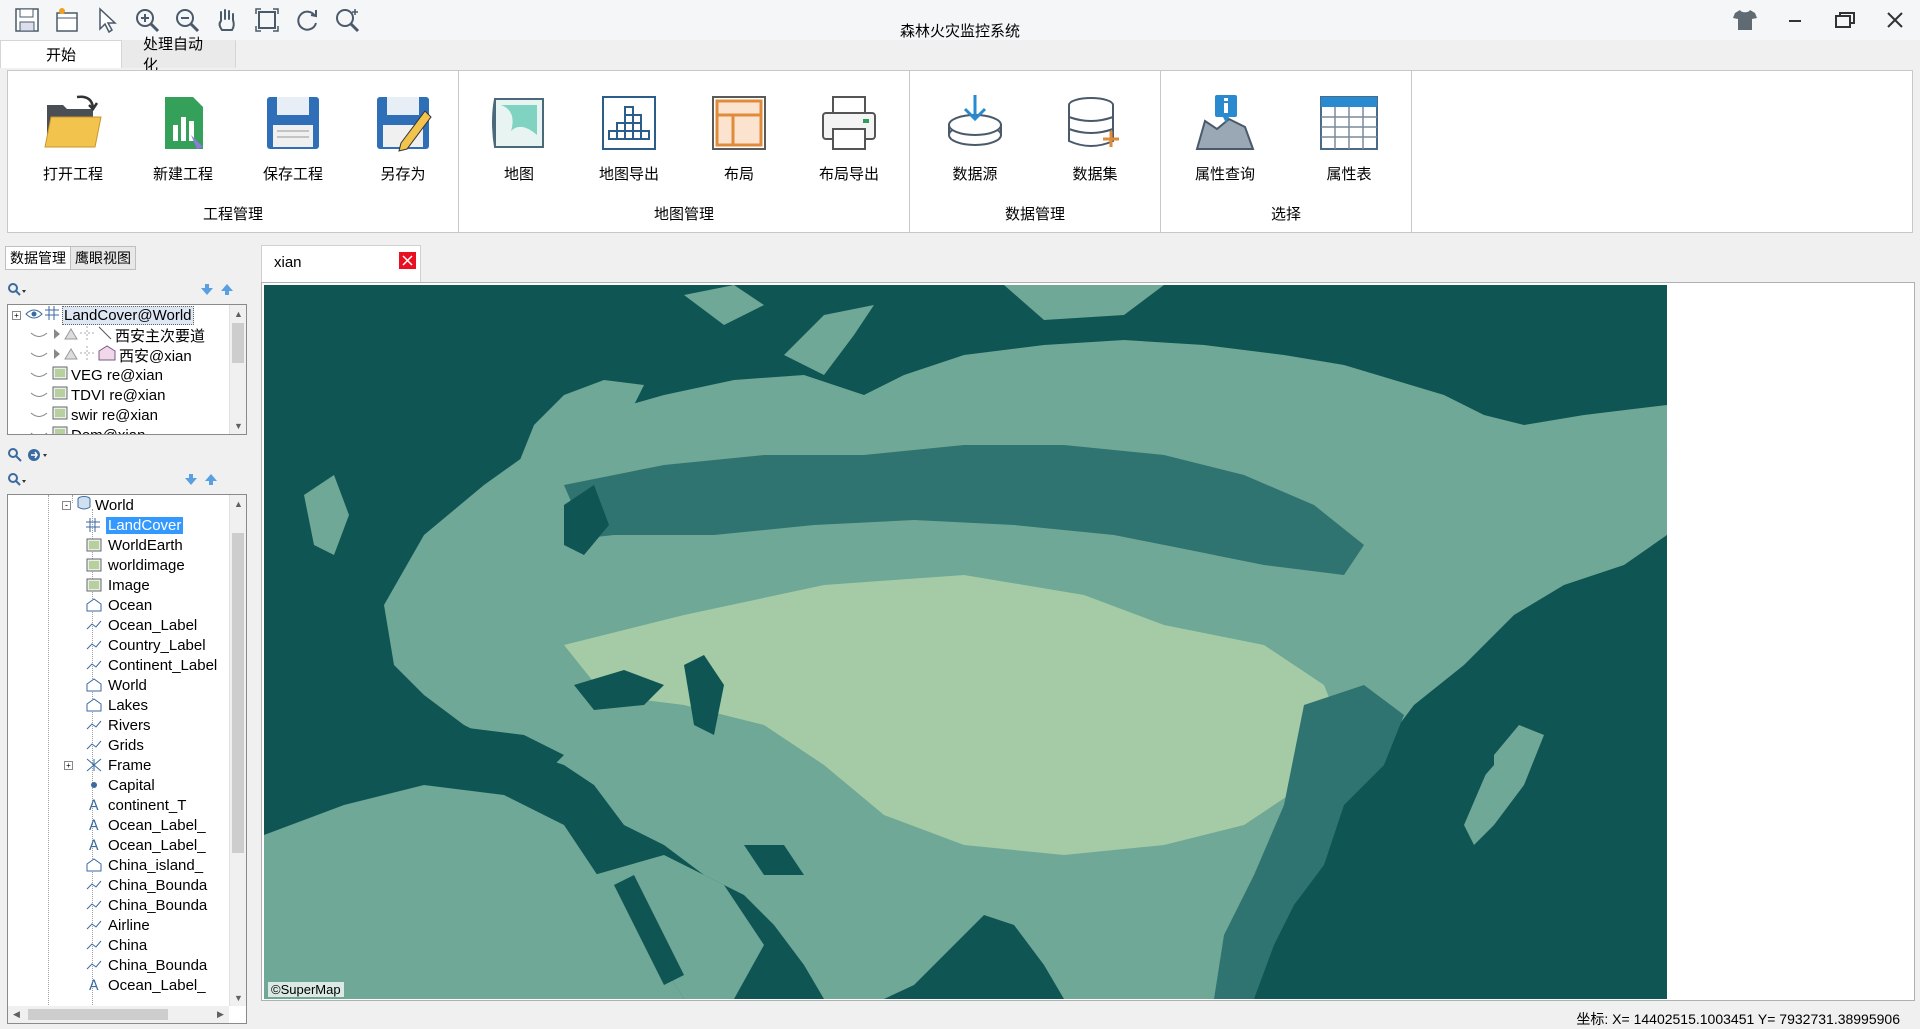 The width and height of the screenshot is (1920, 1029). What do you see at coordinates (146, 645) in the screenshot?
I see `dataset-node: Country_Label` at bounding box center [146, 645].